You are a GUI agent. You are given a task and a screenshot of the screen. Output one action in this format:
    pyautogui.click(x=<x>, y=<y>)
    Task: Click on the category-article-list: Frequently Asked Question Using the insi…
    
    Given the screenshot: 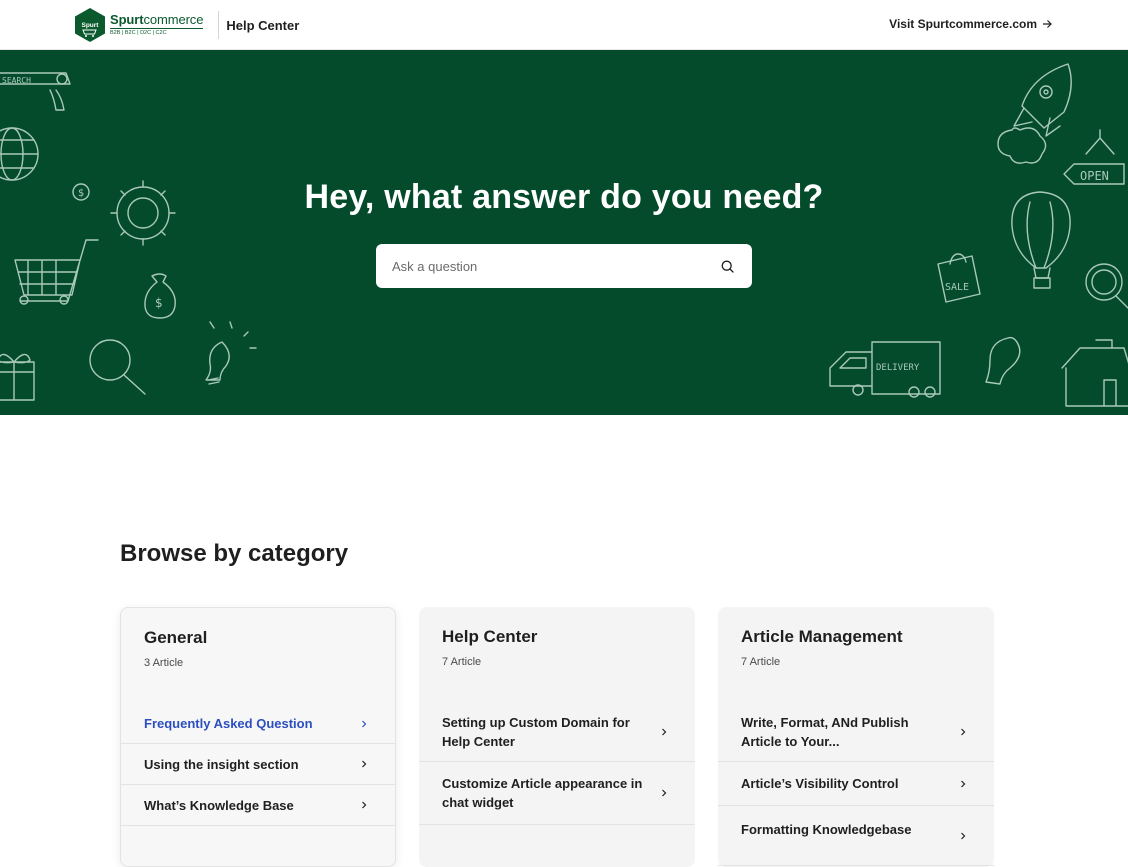 What is the action you would take?
    pyautogui.click(x=258, y=765)
    